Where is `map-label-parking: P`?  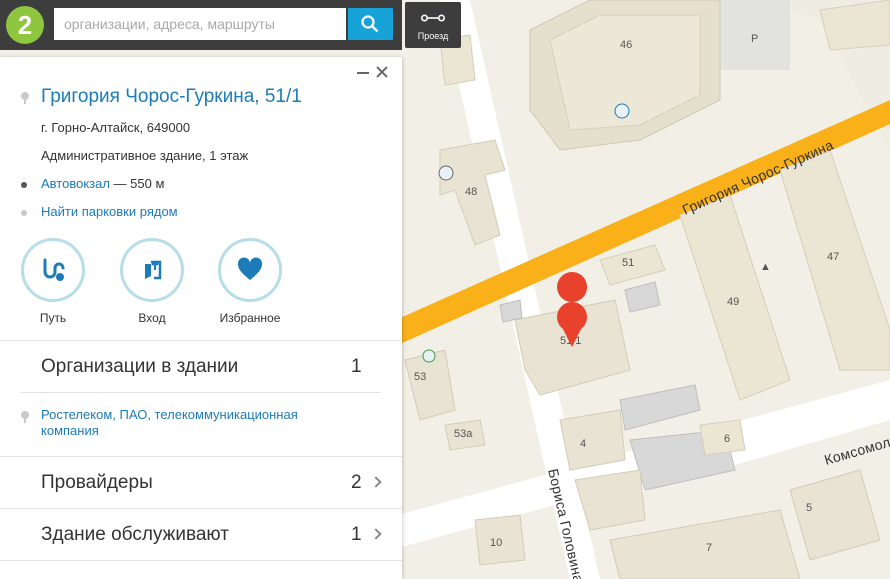 map-label-parking: P is located at coordinates (754, 39).